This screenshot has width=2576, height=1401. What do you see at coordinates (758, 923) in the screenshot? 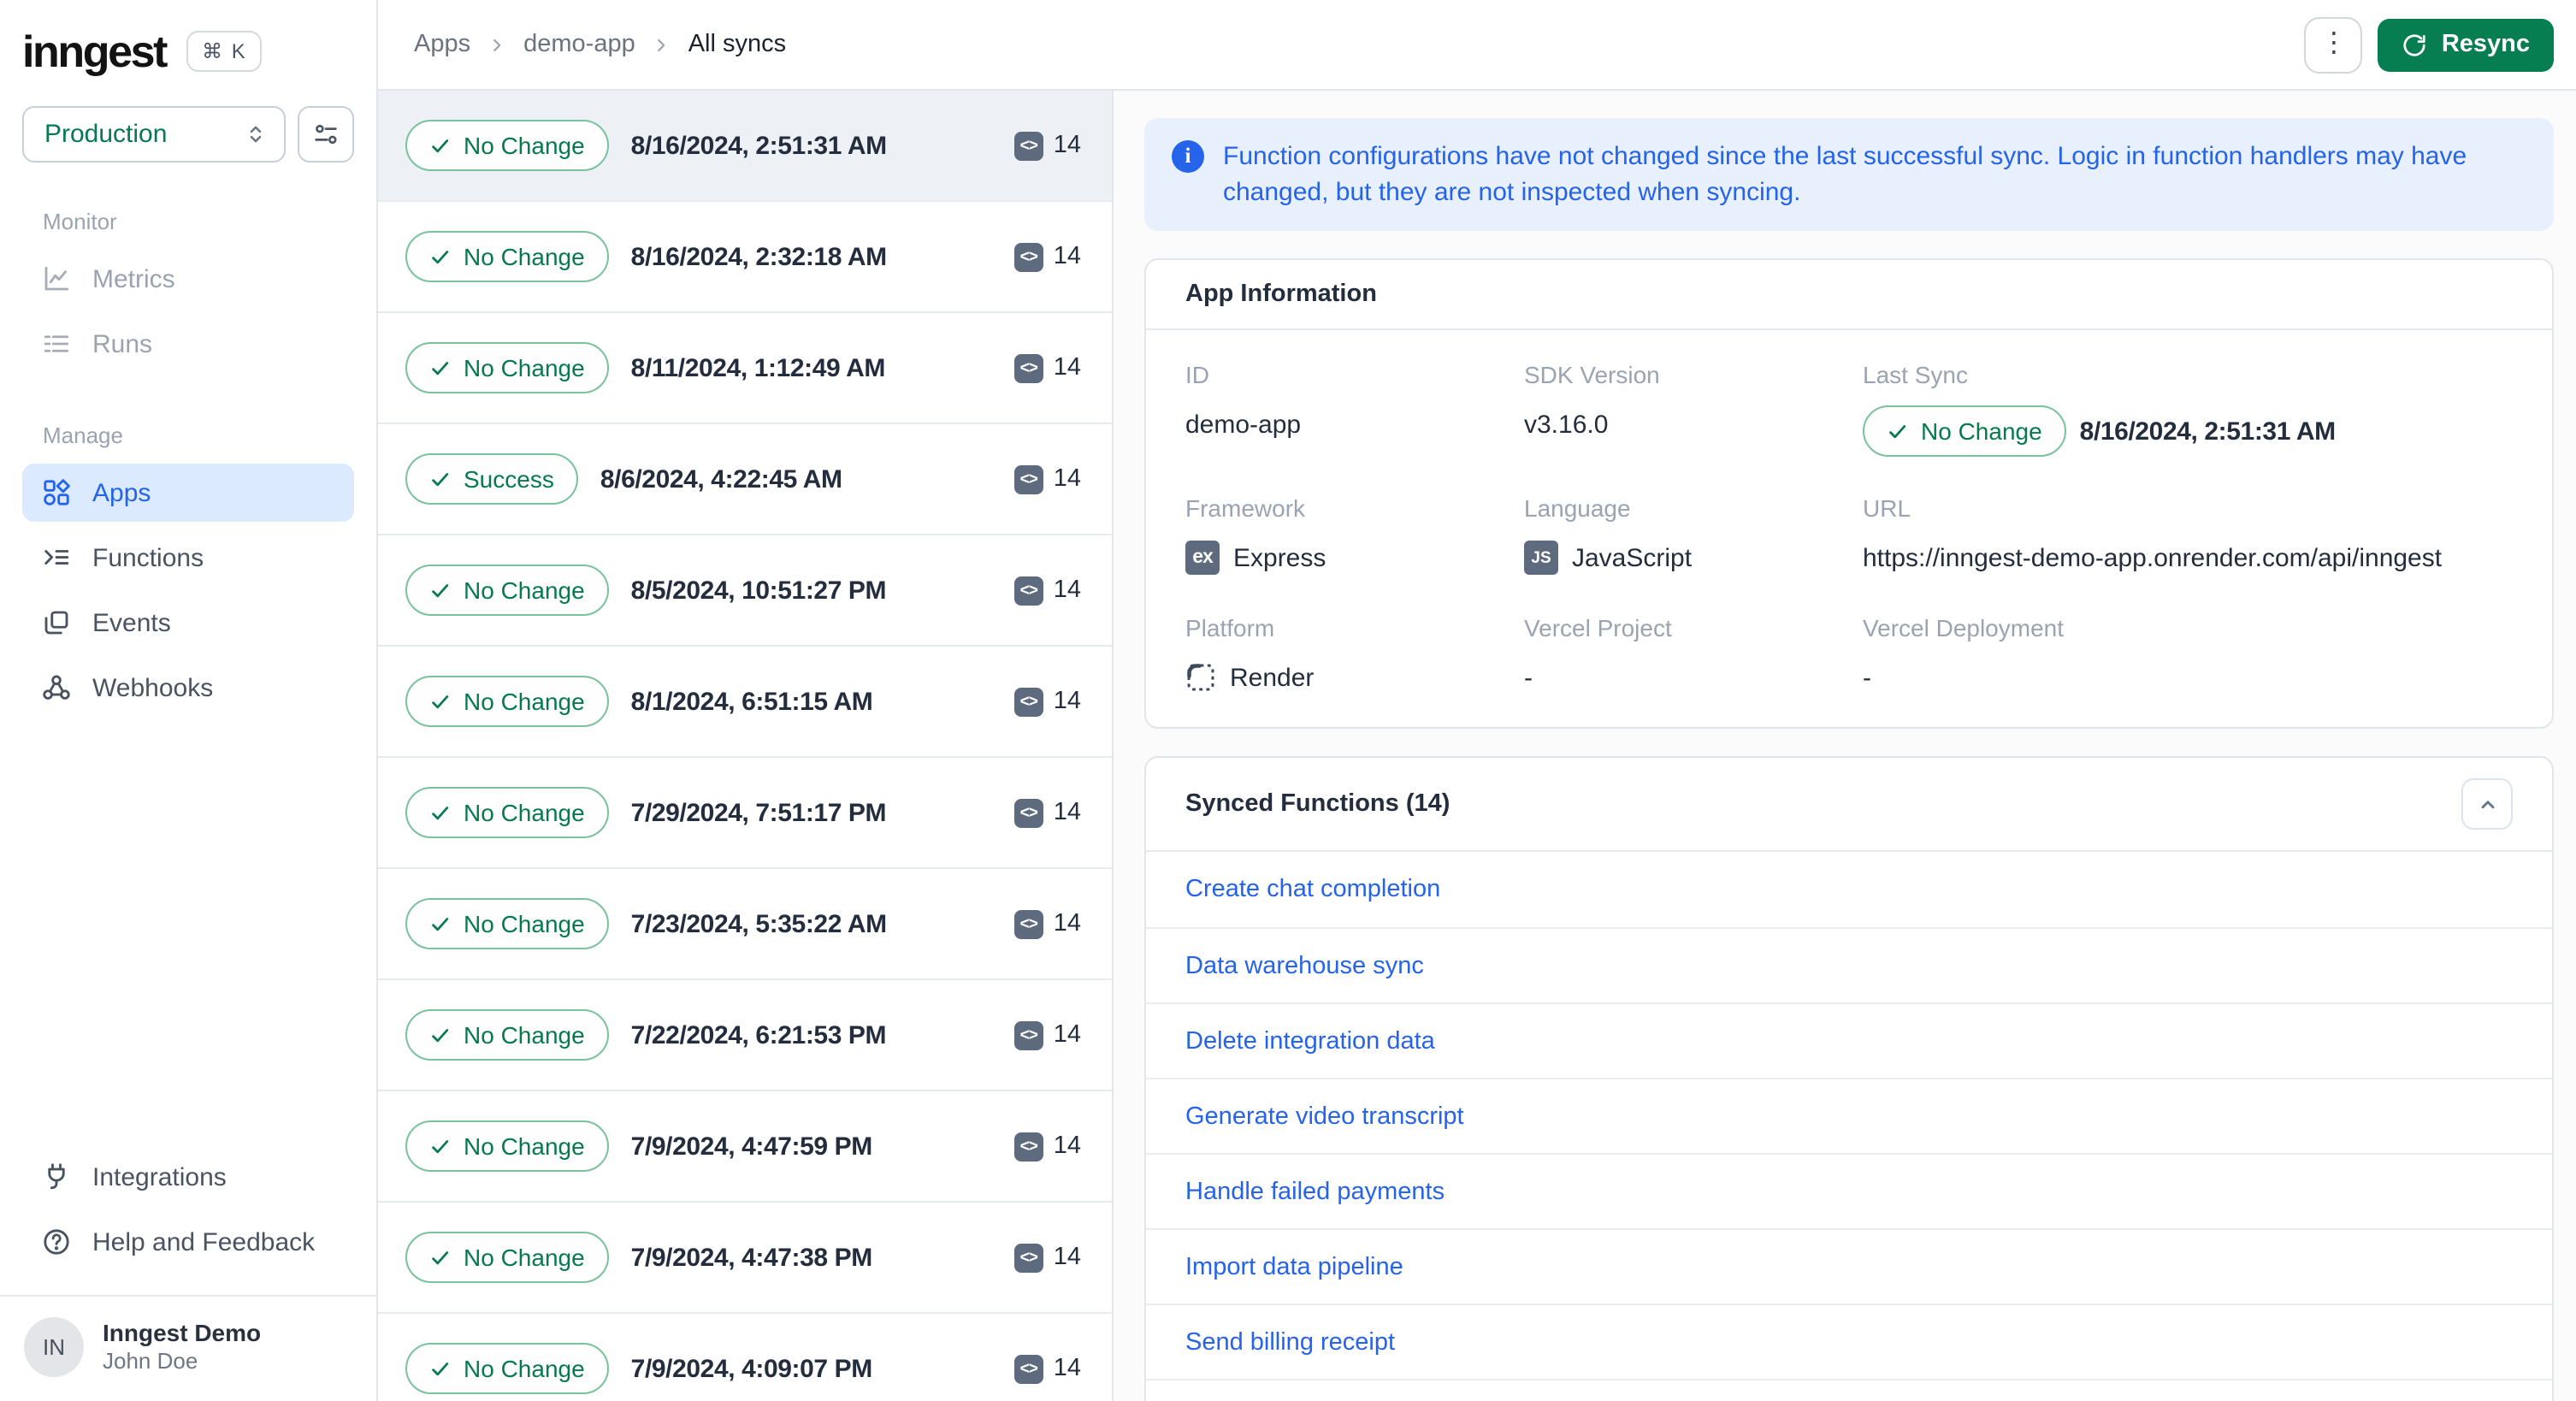
I see `sync-timestamp: 7/23/2024, 5:35:22 AM` at bounding box center [758, 923].